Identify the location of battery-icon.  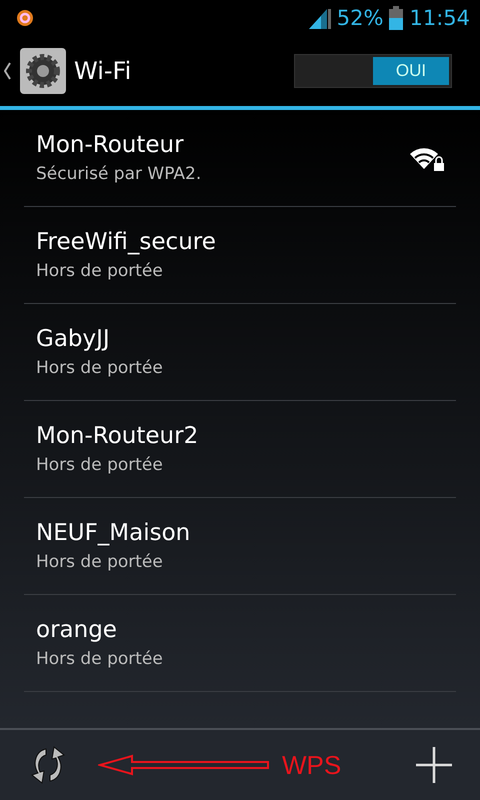
(396, 18).